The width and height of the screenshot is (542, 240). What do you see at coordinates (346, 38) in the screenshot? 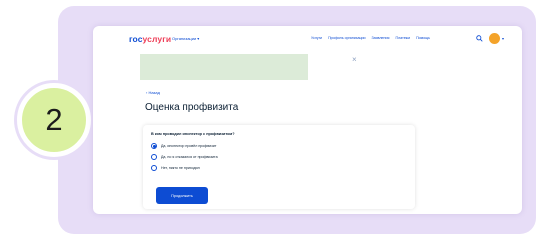
I see `nav-item-org-profile: Профиль организации` at bounding box center [346, 38].